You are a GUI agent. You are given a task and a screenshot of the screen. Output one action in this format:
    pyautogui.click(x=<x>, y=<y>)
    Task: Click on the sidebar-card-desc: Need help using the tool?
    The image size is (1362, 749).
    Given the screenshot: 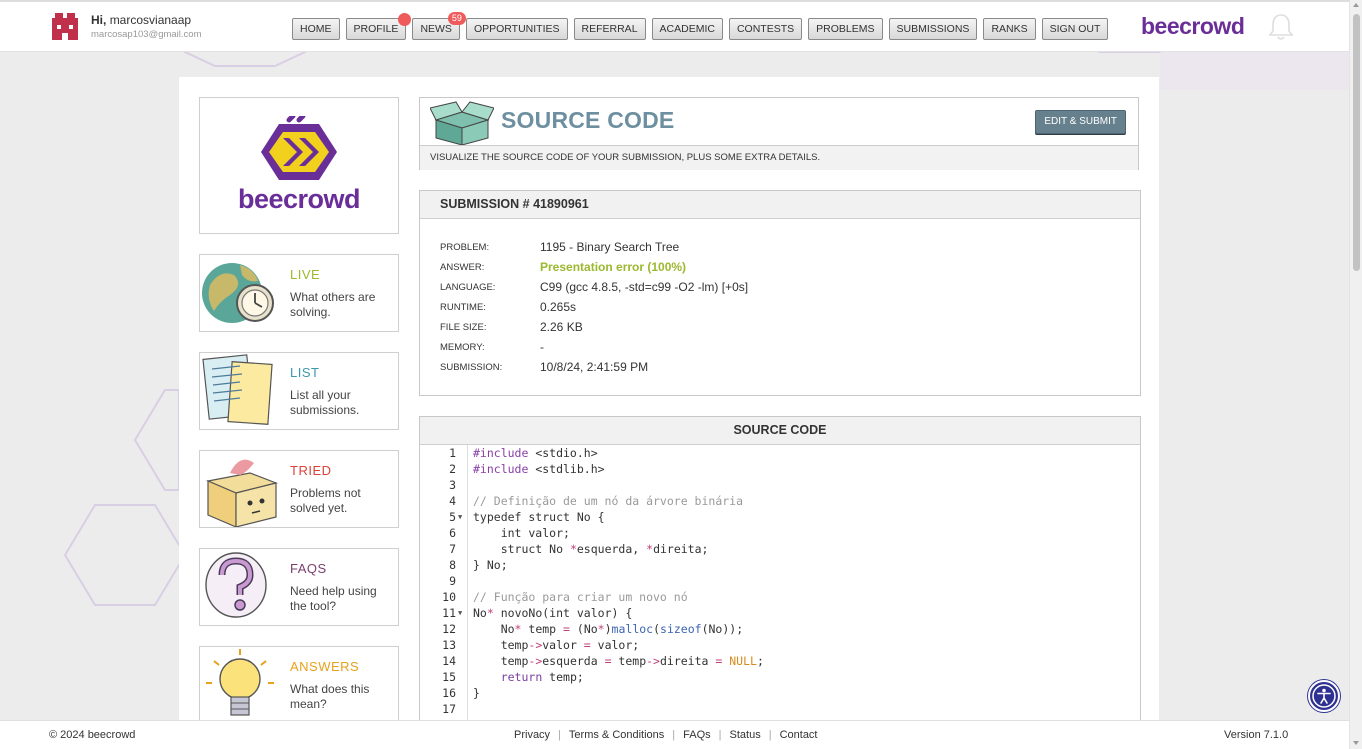 What is the action you would take?
    pyautogui.click(x=333, y=598)
    